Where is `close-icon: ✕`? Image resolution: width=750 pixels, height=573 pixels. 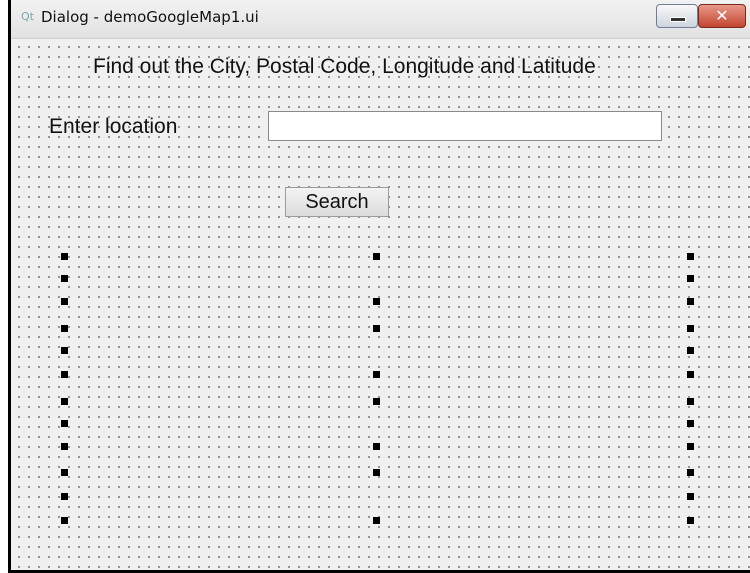
close-icon: ✕ is located at coordinates (722, 15).